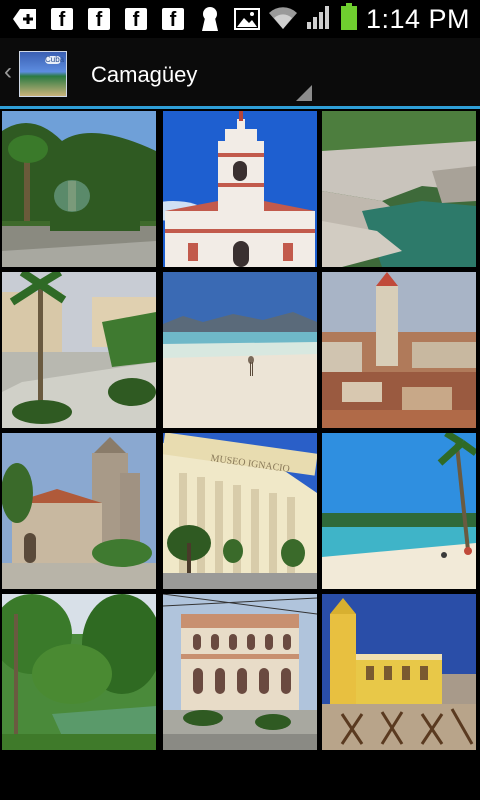  I want to click on museum-building-photo: MUSEO IGNACIO, so click(240, 511).